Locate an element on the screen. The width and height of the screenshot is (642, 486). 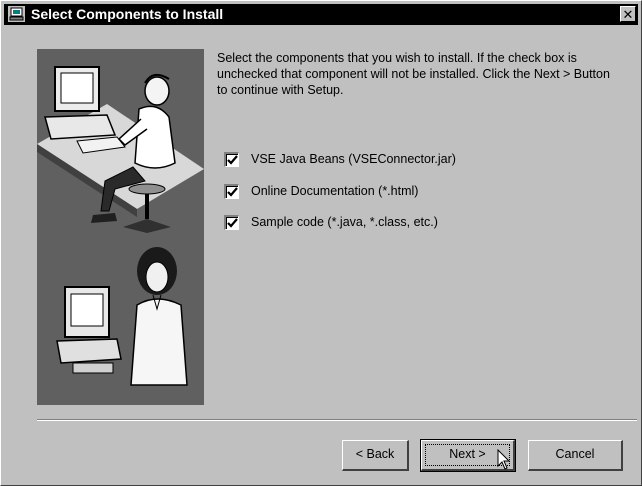
component-row-online-docs: Online Documentation (*.html) is located at coordinates (321, 191).